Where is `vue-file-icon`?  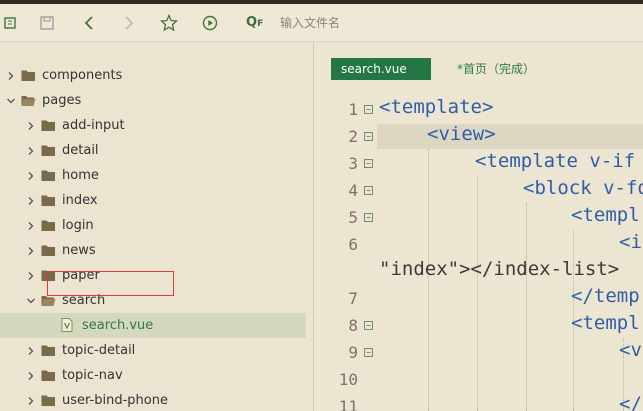
vue-file-icon is located at coordinates (67, 325).